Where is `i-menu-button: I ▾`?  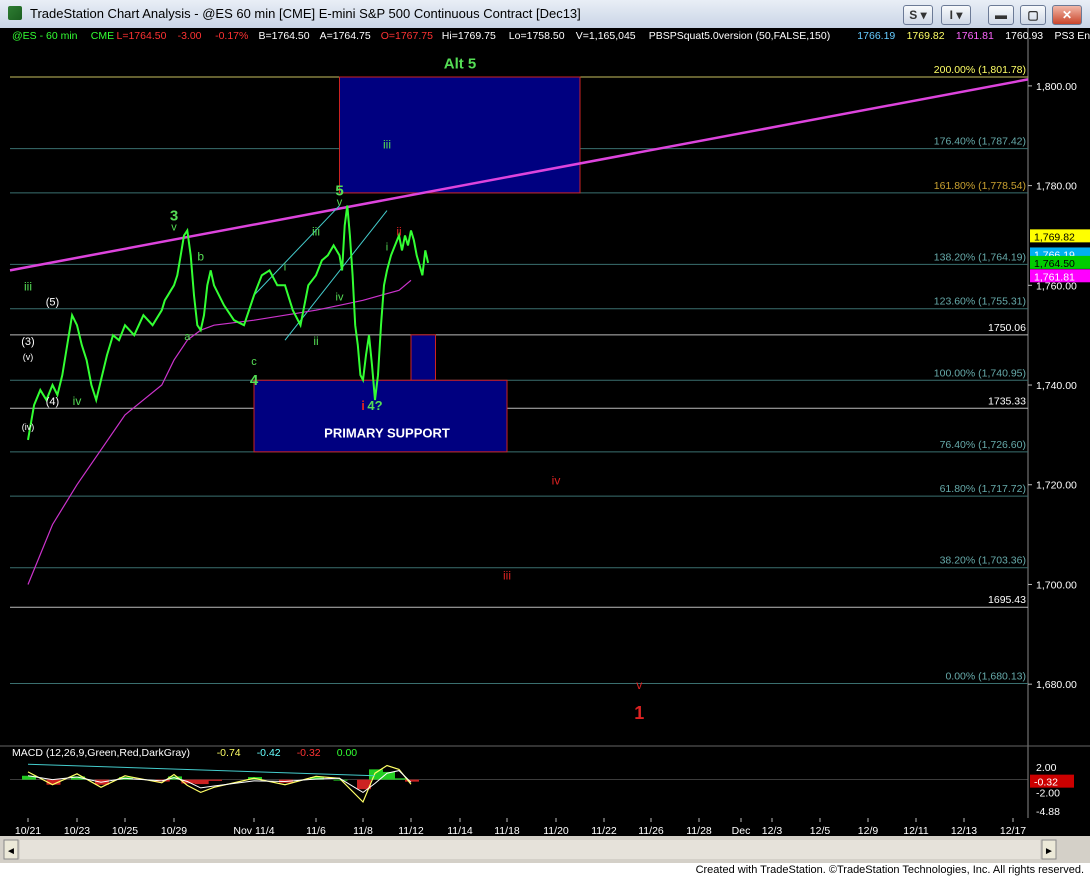
i-menu-button: I ▾ is located at coordinates (956, 15).